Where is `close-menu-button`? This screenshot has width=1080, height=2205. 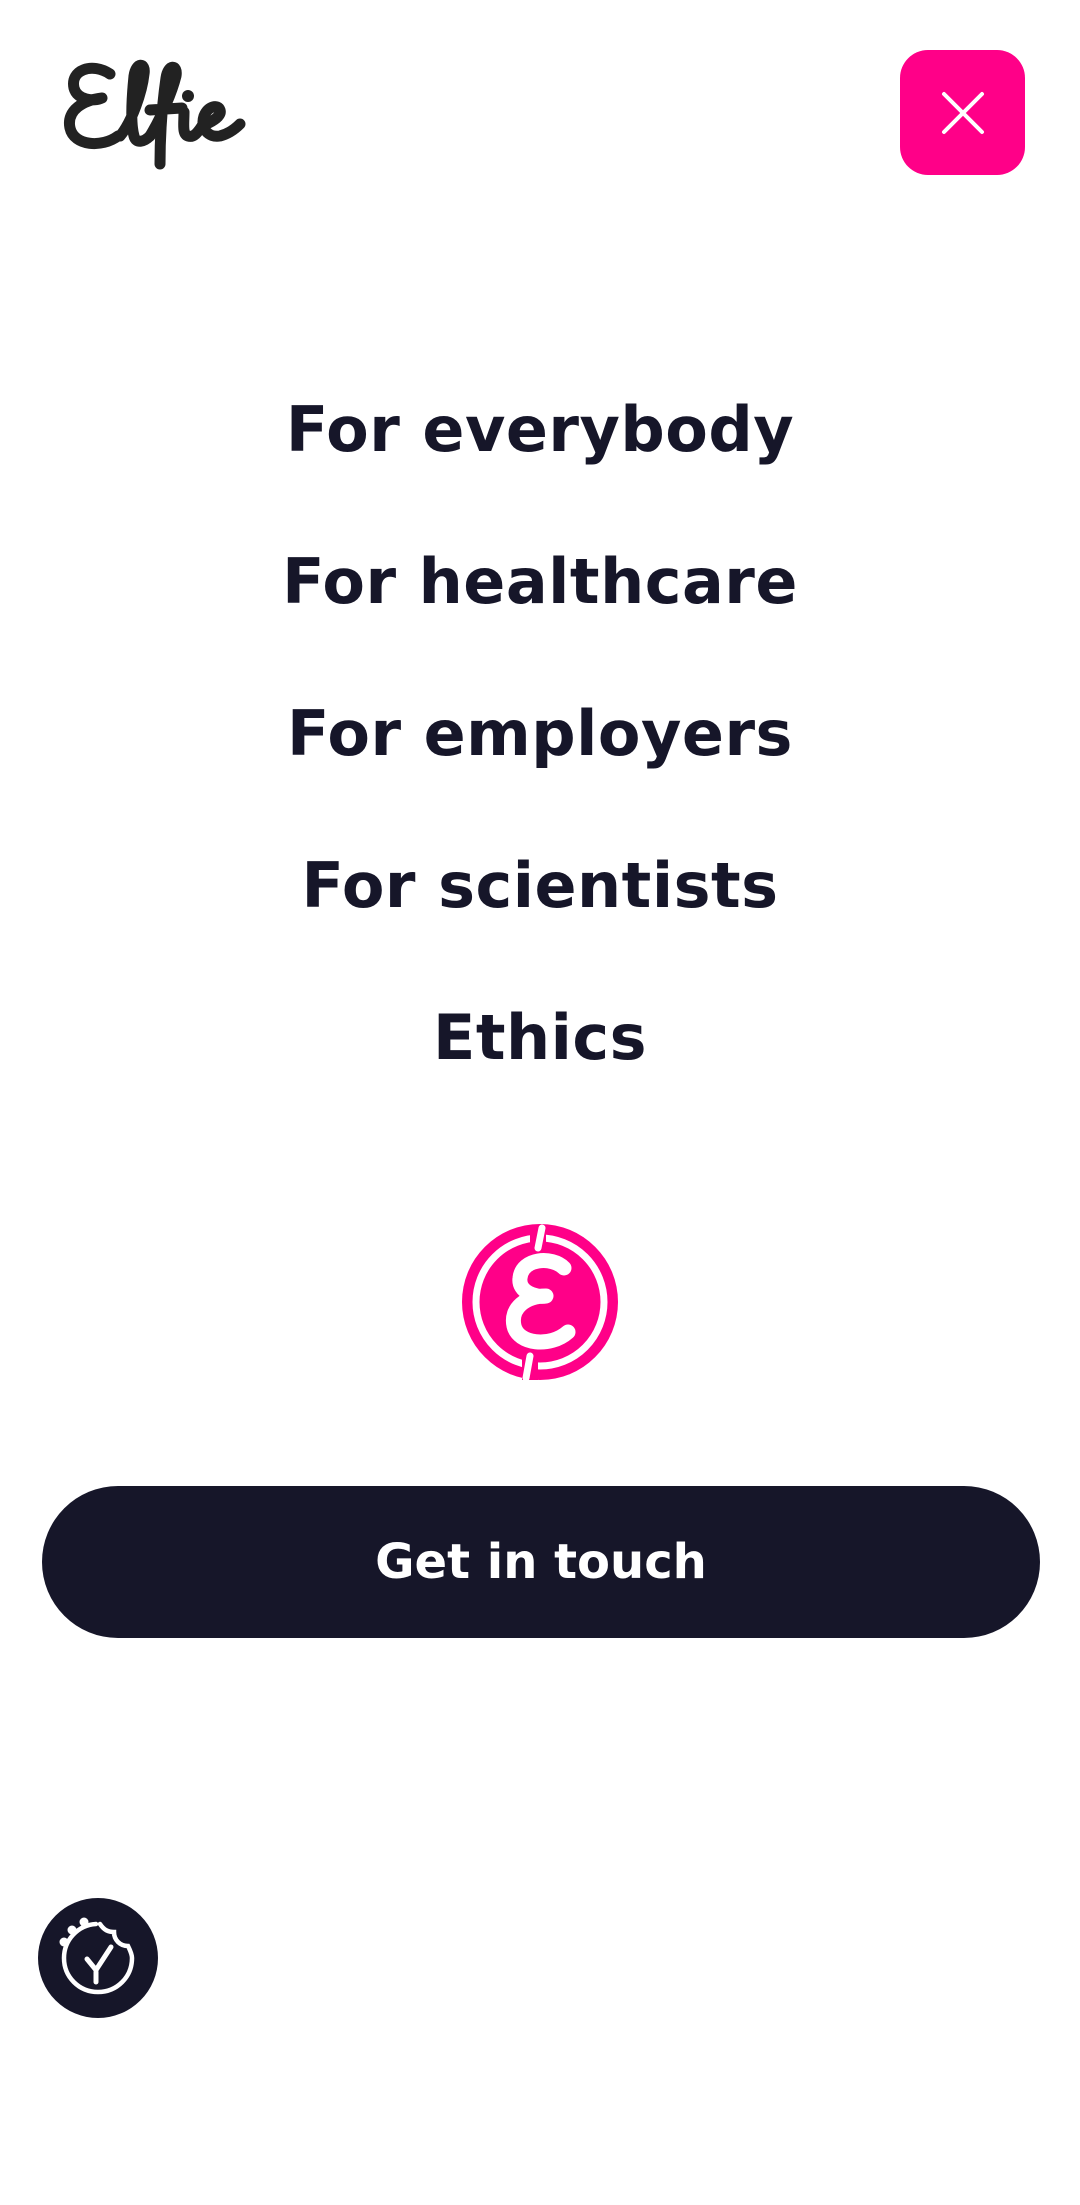 close-menu-button is located at coordinates (962, 112).